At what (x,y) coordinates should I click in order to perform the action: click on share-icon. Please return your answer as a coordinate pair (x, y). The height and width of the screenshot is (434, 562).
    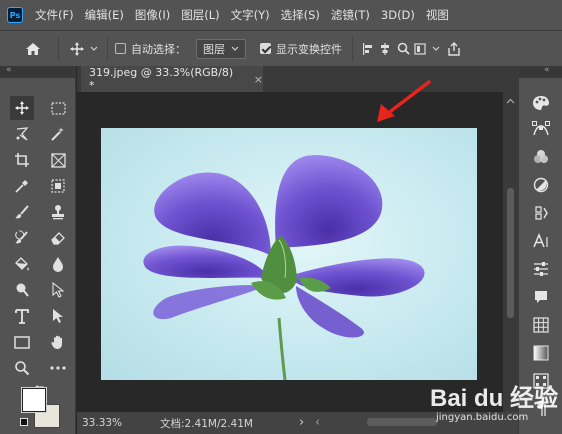
    Looking at the image, I should click on (454, 49).